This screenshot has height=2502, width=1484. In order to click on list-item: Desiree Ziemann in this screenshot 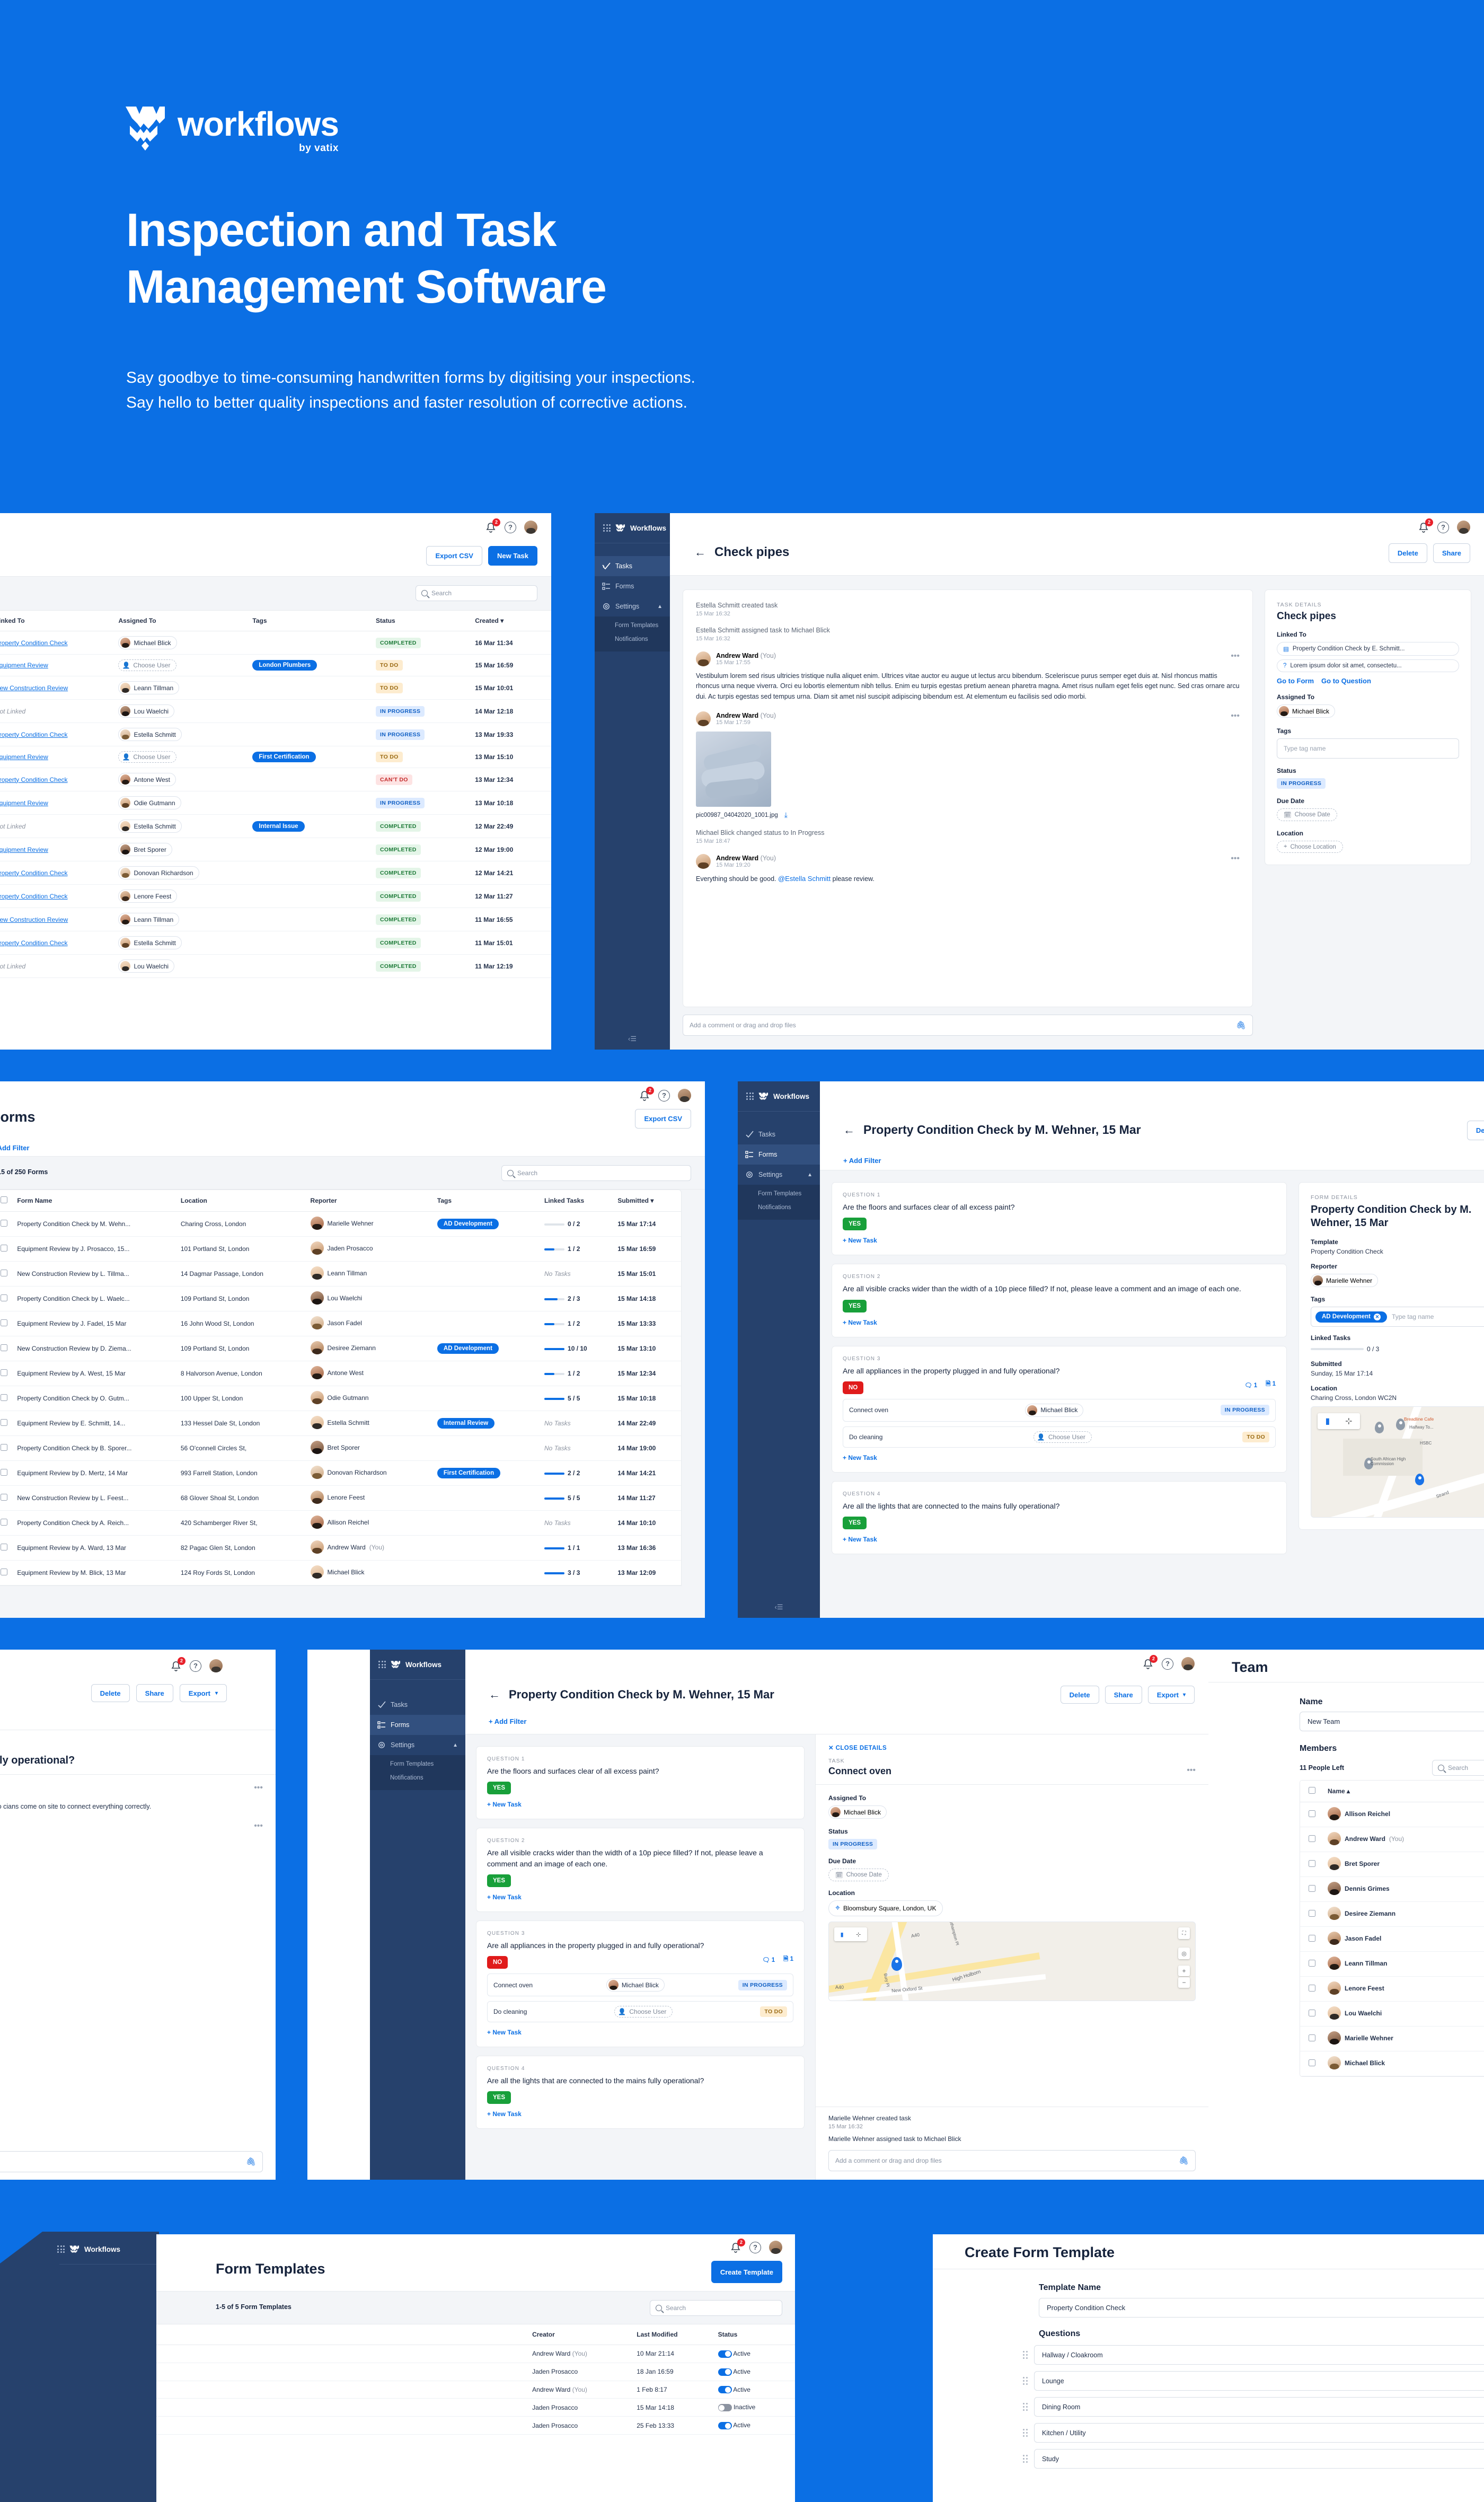, I will do `click(1392, 1914)`.